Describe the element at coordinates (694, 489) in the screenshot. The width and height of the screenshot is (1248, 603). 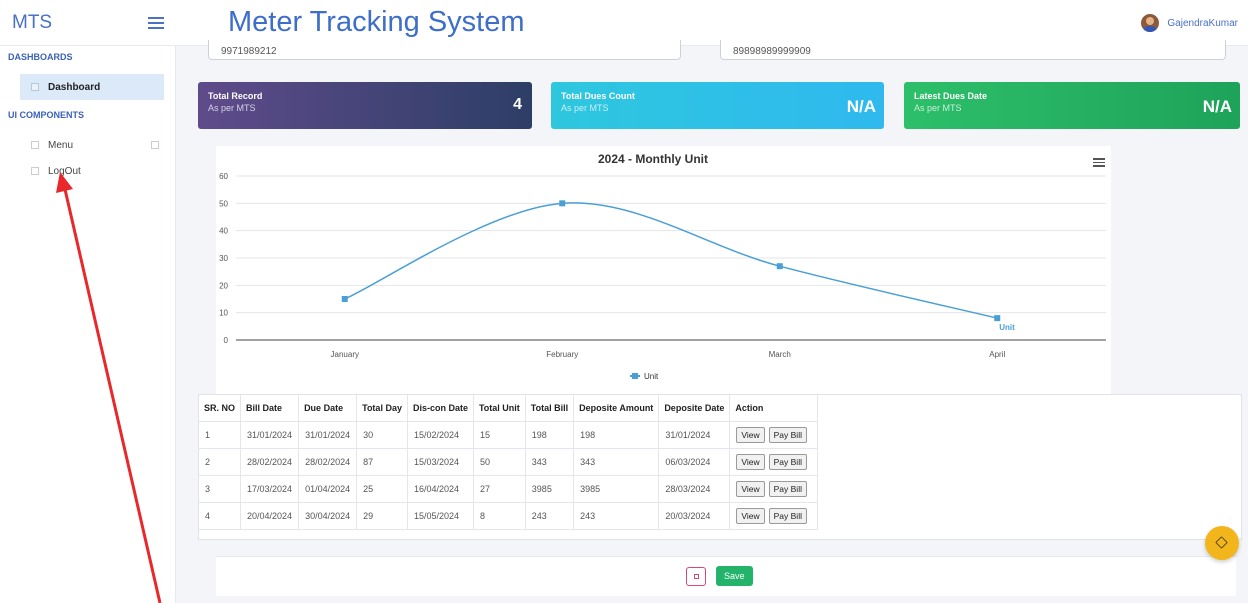
I see `table-cell: 28/03/2024` at that location.